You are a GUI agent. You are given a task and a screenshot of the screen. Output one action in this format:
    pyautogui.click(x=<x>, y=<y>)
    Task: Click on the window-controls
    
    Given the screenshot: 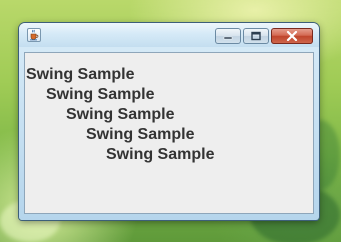 What is the action you would take?
    pyautogui.click(x=264, y=36)
    